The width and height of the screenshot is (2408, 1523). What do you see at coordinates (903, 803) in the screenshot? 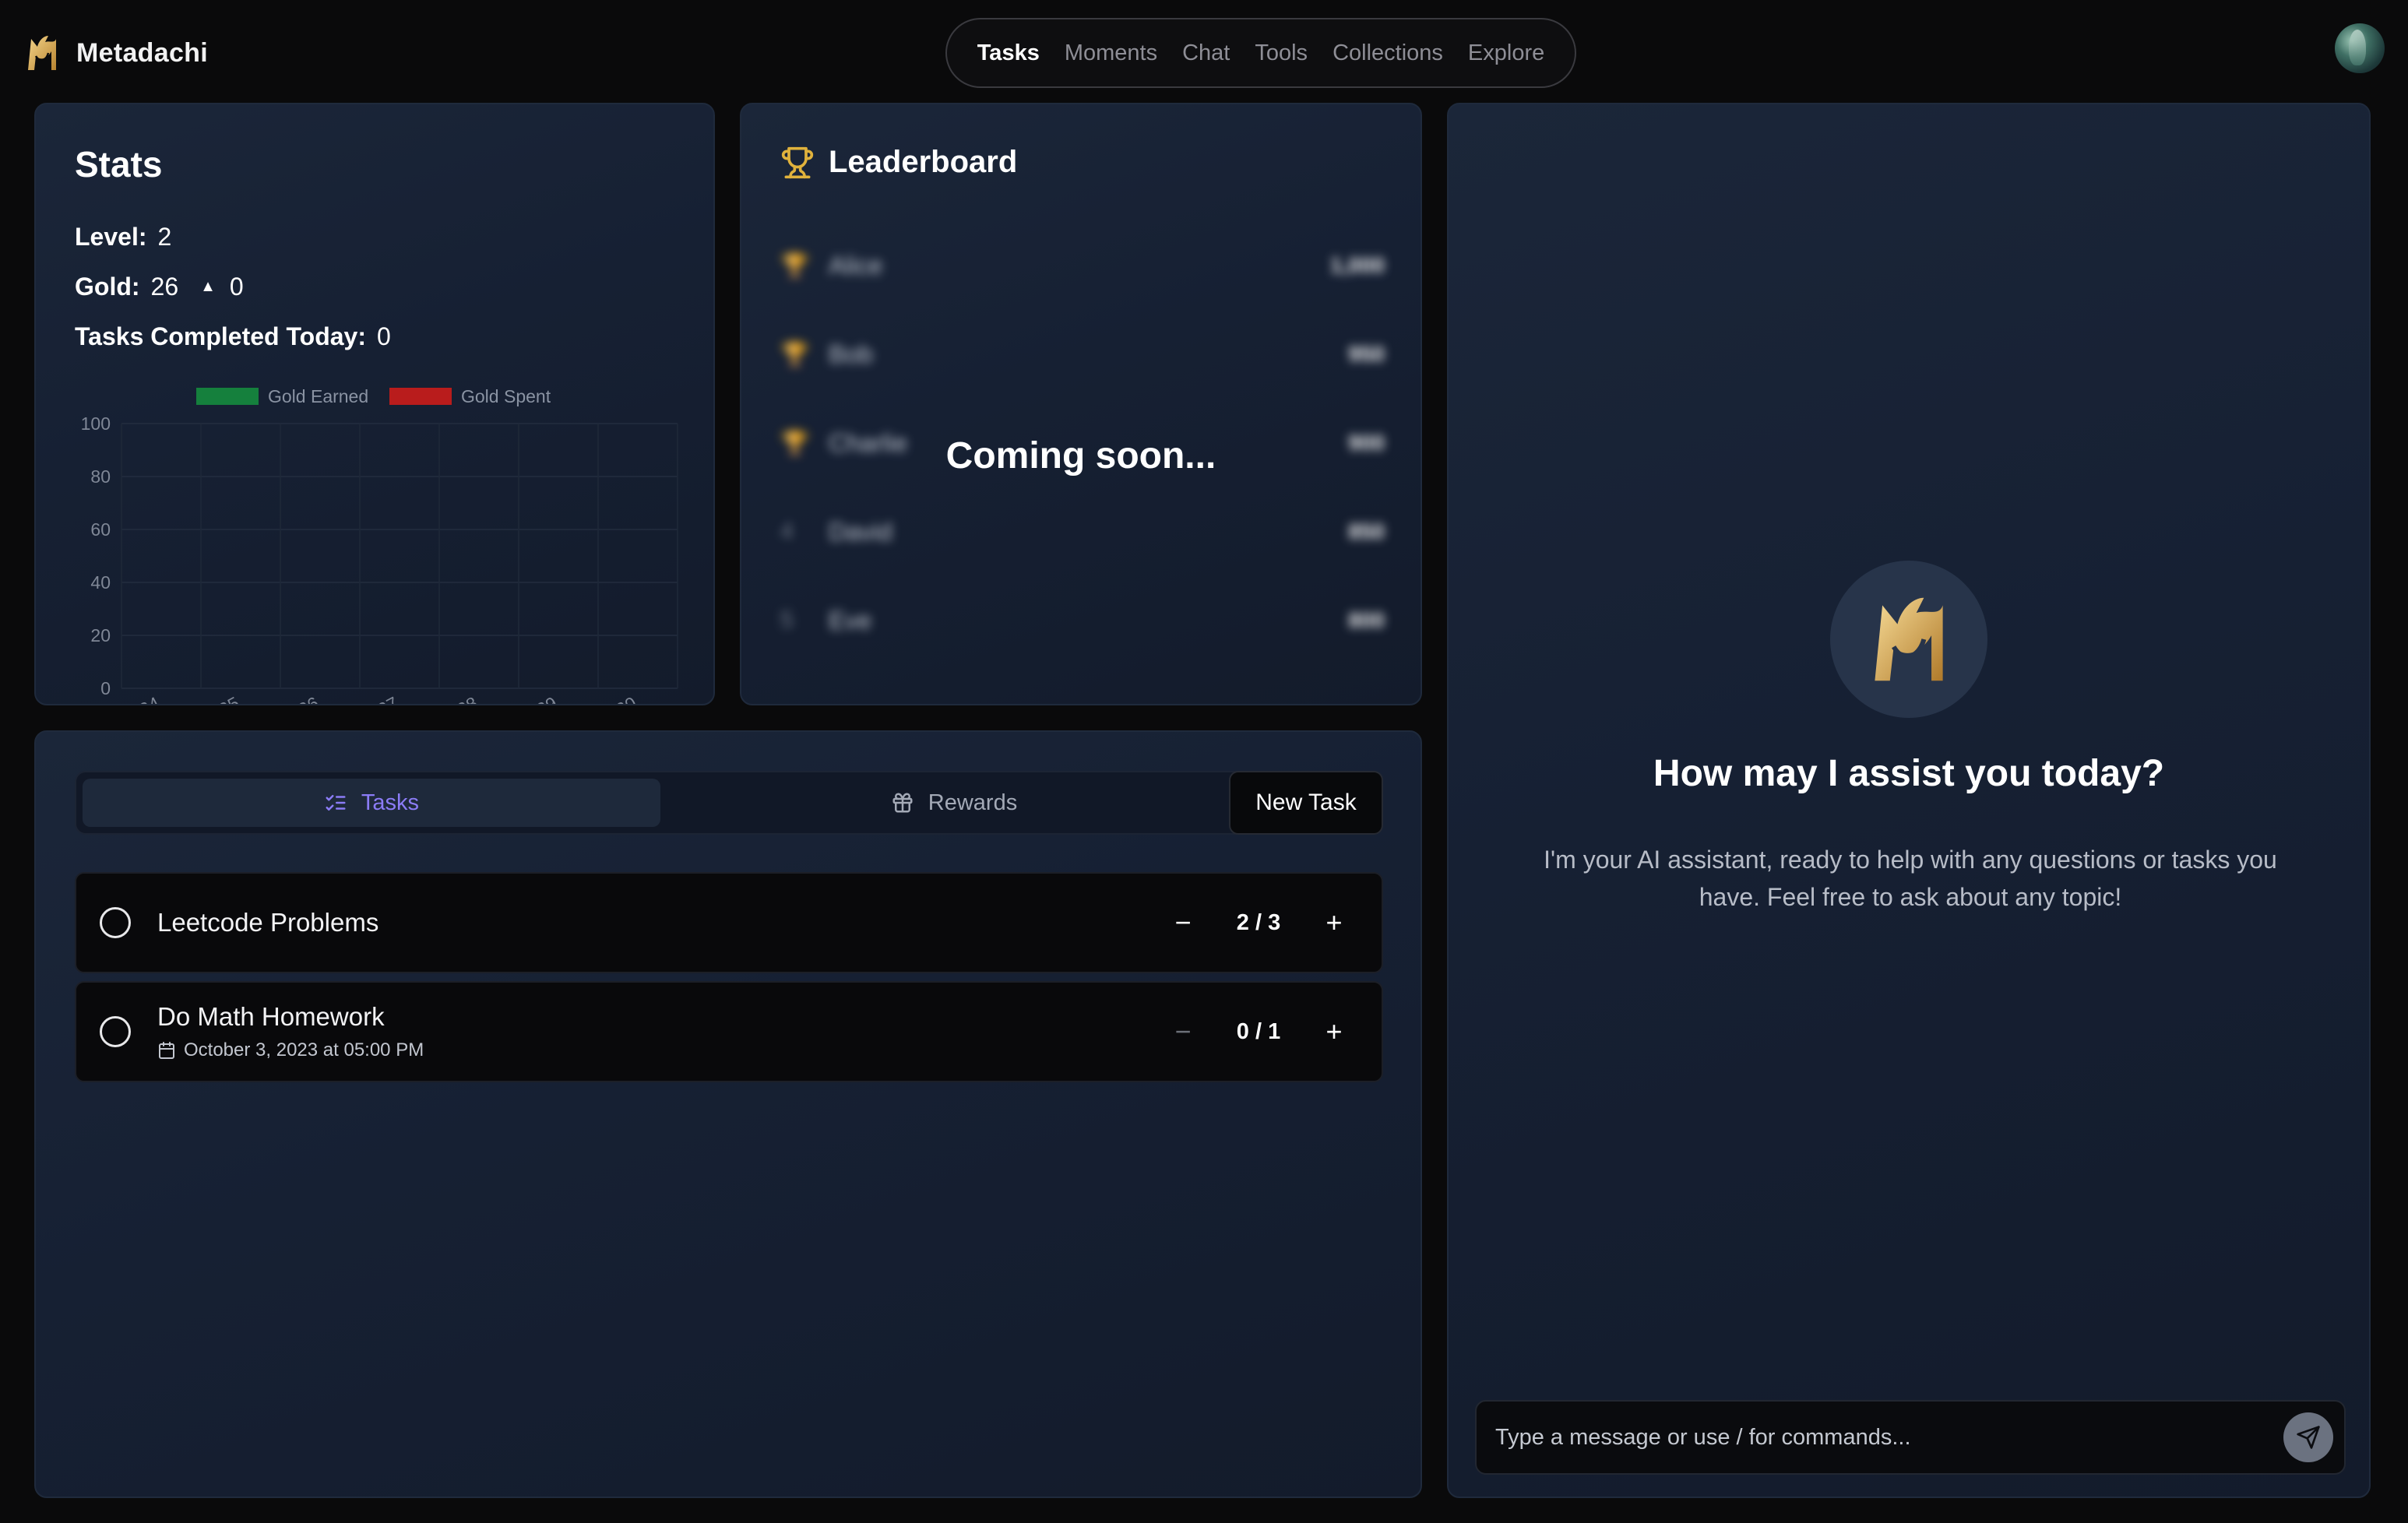
I see `gift-icon` at bounding box center [903, 803].